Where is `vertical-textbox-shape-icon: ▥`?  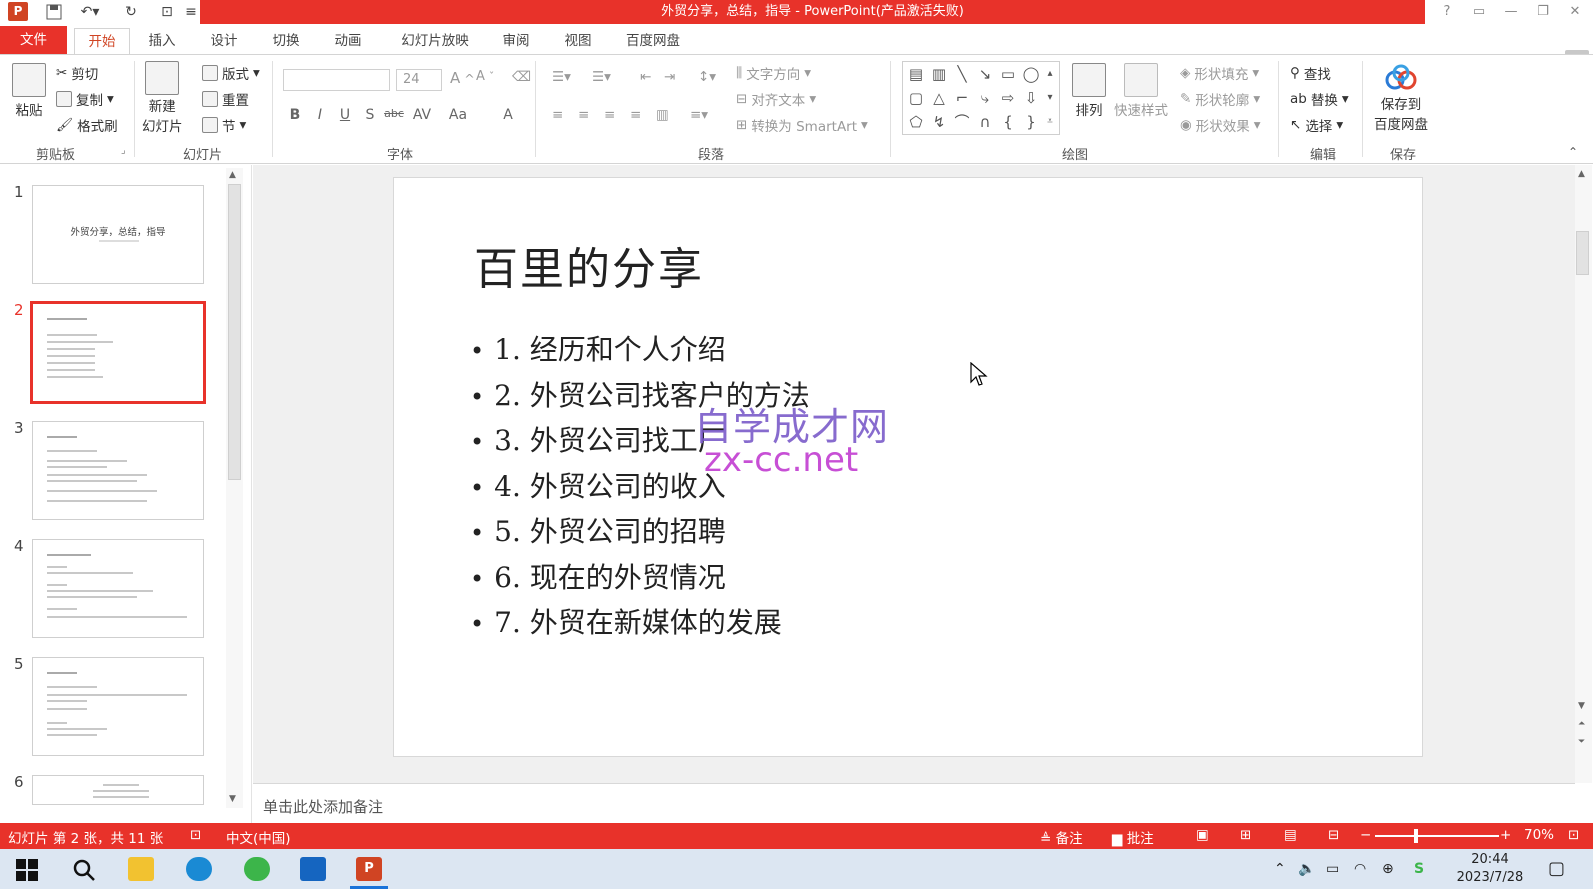
vertical-textbox-shape-icon: ▥ is located at coordinates (939, 74).